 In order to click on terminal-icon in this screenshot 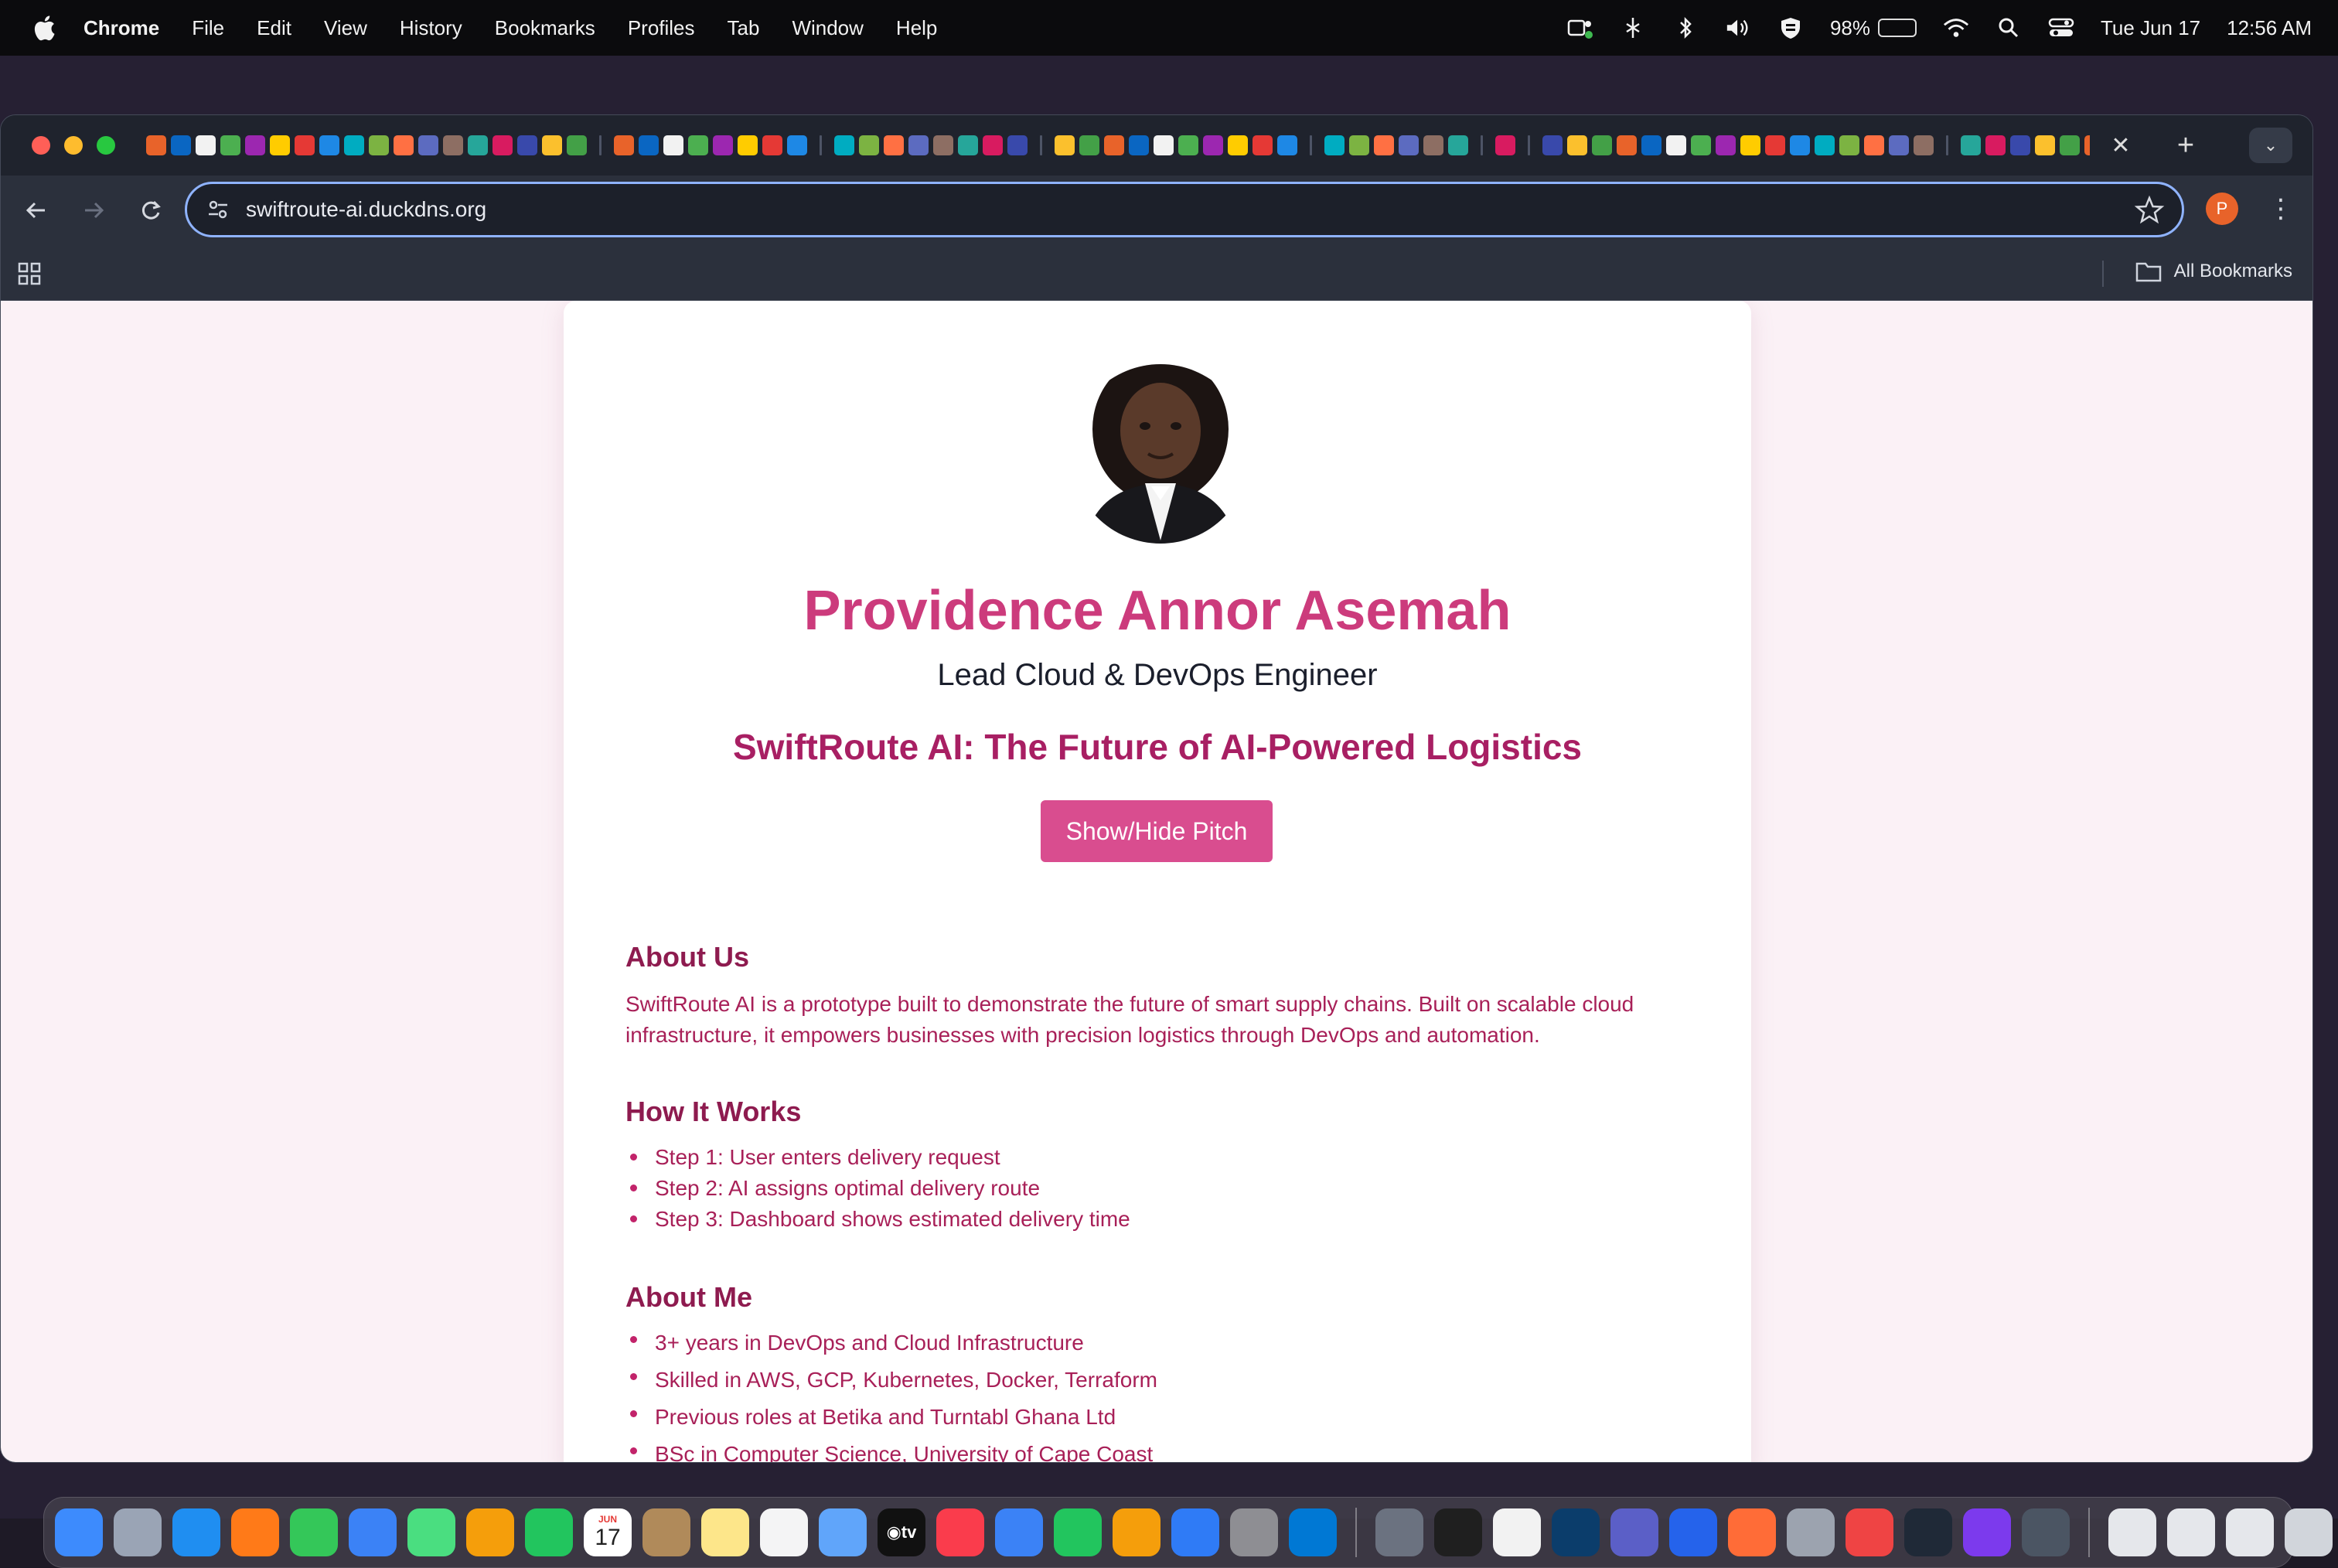, I will do `click(1458, 1532)`.